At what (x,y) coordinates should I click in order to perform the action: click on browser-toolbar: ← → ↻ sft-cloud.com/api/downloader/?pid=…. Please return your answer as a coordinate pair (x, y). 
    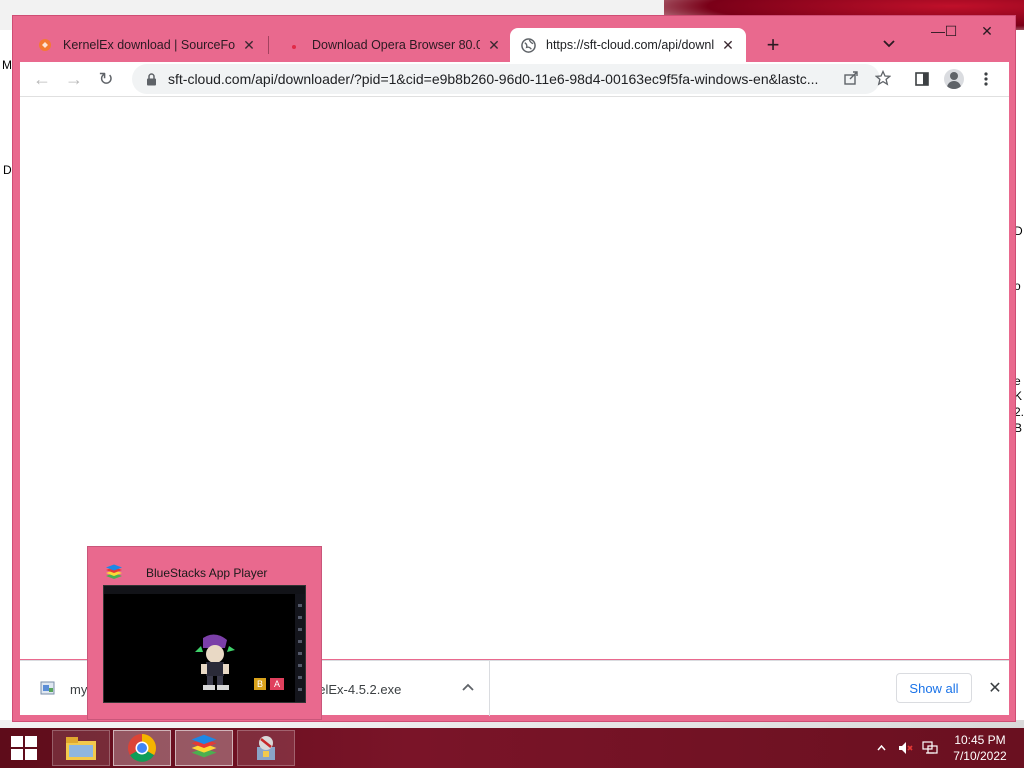
    Looking at the image, I should click on (514, 79).